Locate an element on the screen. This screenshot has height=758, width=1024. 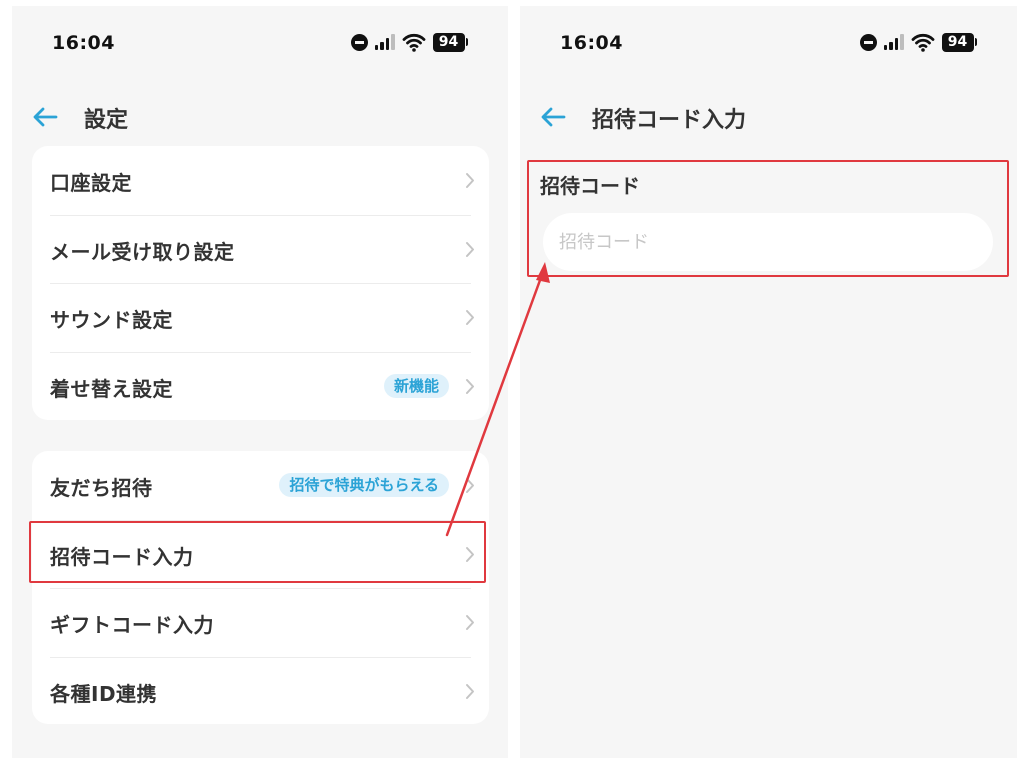
settings-item-label: 口座設定 is located at coordinates (91, 183).